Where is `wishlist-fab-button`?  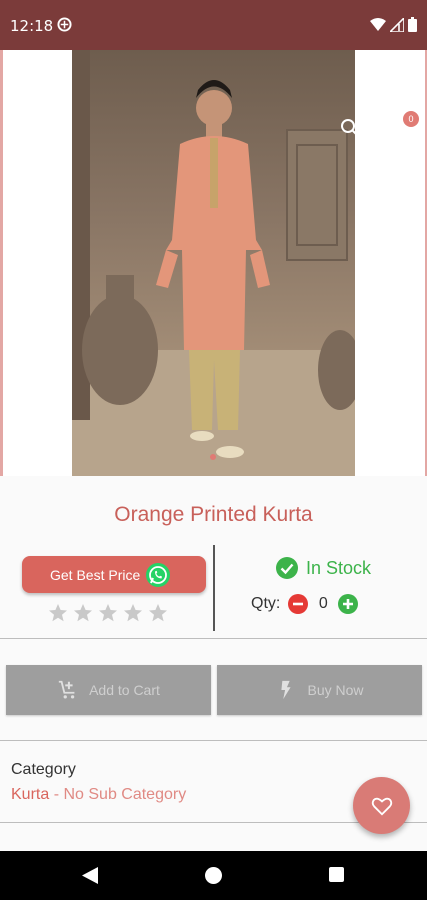
wishlist-fab-button is located at coordinates (381, 805).